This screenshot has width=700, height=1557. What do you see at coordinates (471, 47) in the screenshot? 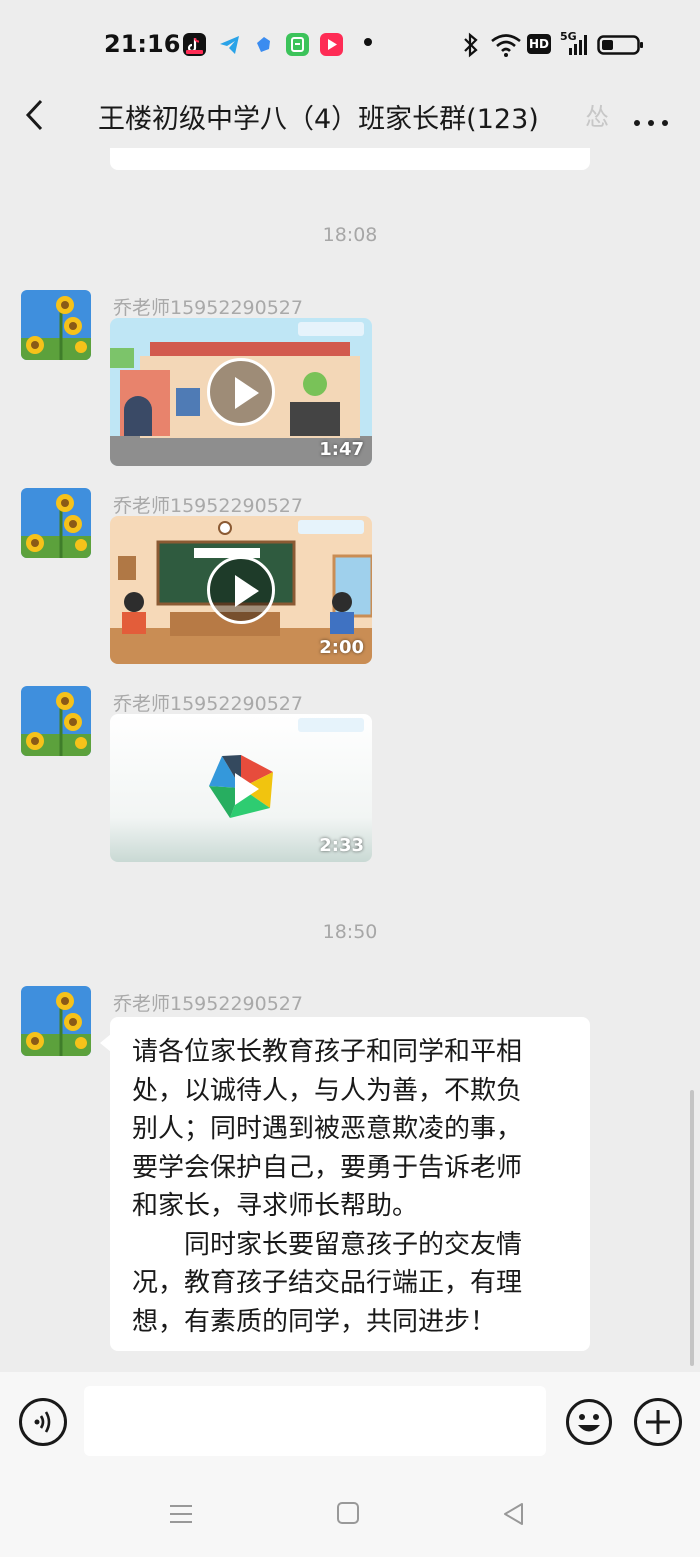
I see `bluetooth-icon` at bounding box center [471, 47].